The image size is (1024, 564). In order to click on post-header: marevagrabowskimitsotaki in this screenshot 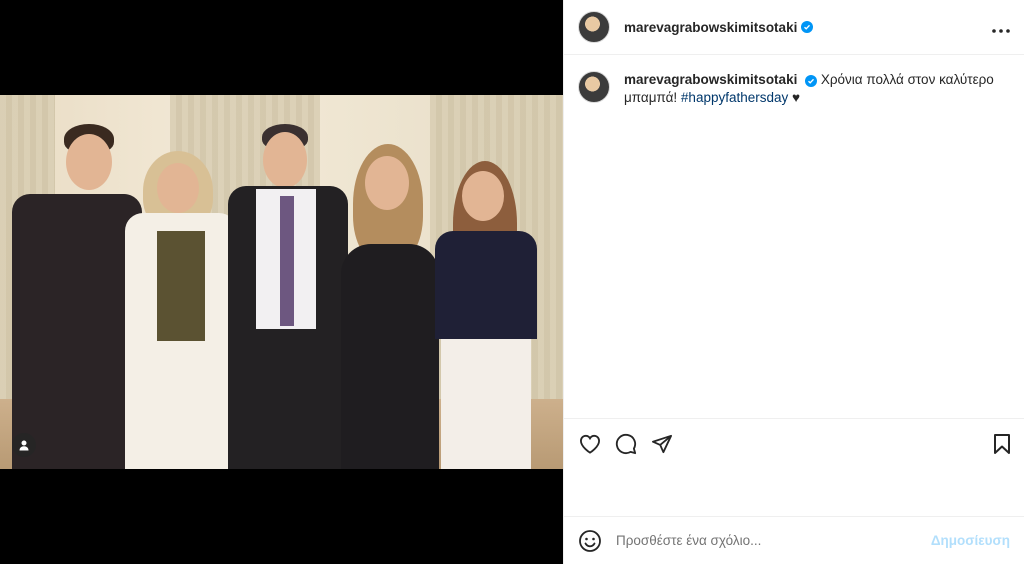, I will do `click(794, 27)`.